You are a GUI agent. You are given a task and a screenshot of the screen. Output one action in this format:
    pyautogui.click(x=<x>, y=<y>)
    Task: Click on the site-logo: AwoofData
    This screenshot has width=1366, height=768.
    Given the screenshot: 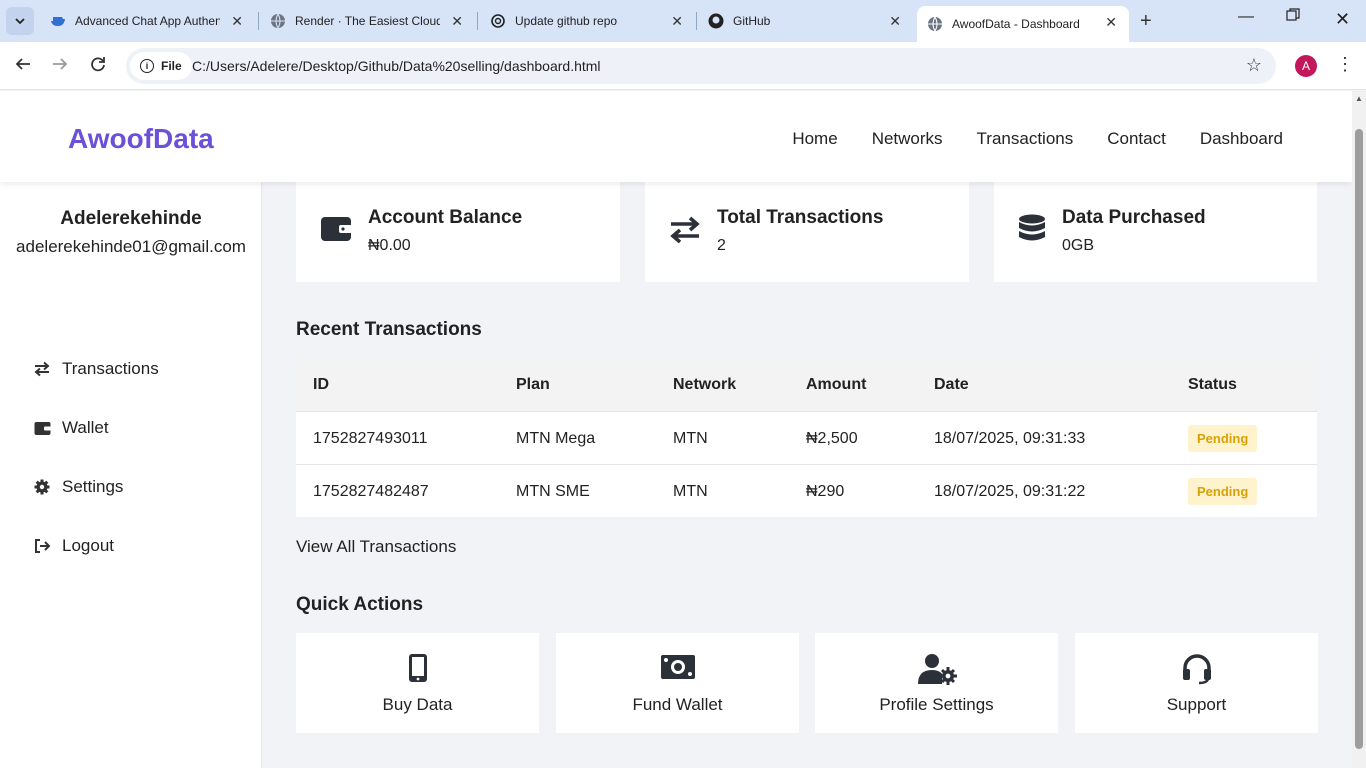 What is the action you would take?
    pyautogui.click(x=141, y=139)
    